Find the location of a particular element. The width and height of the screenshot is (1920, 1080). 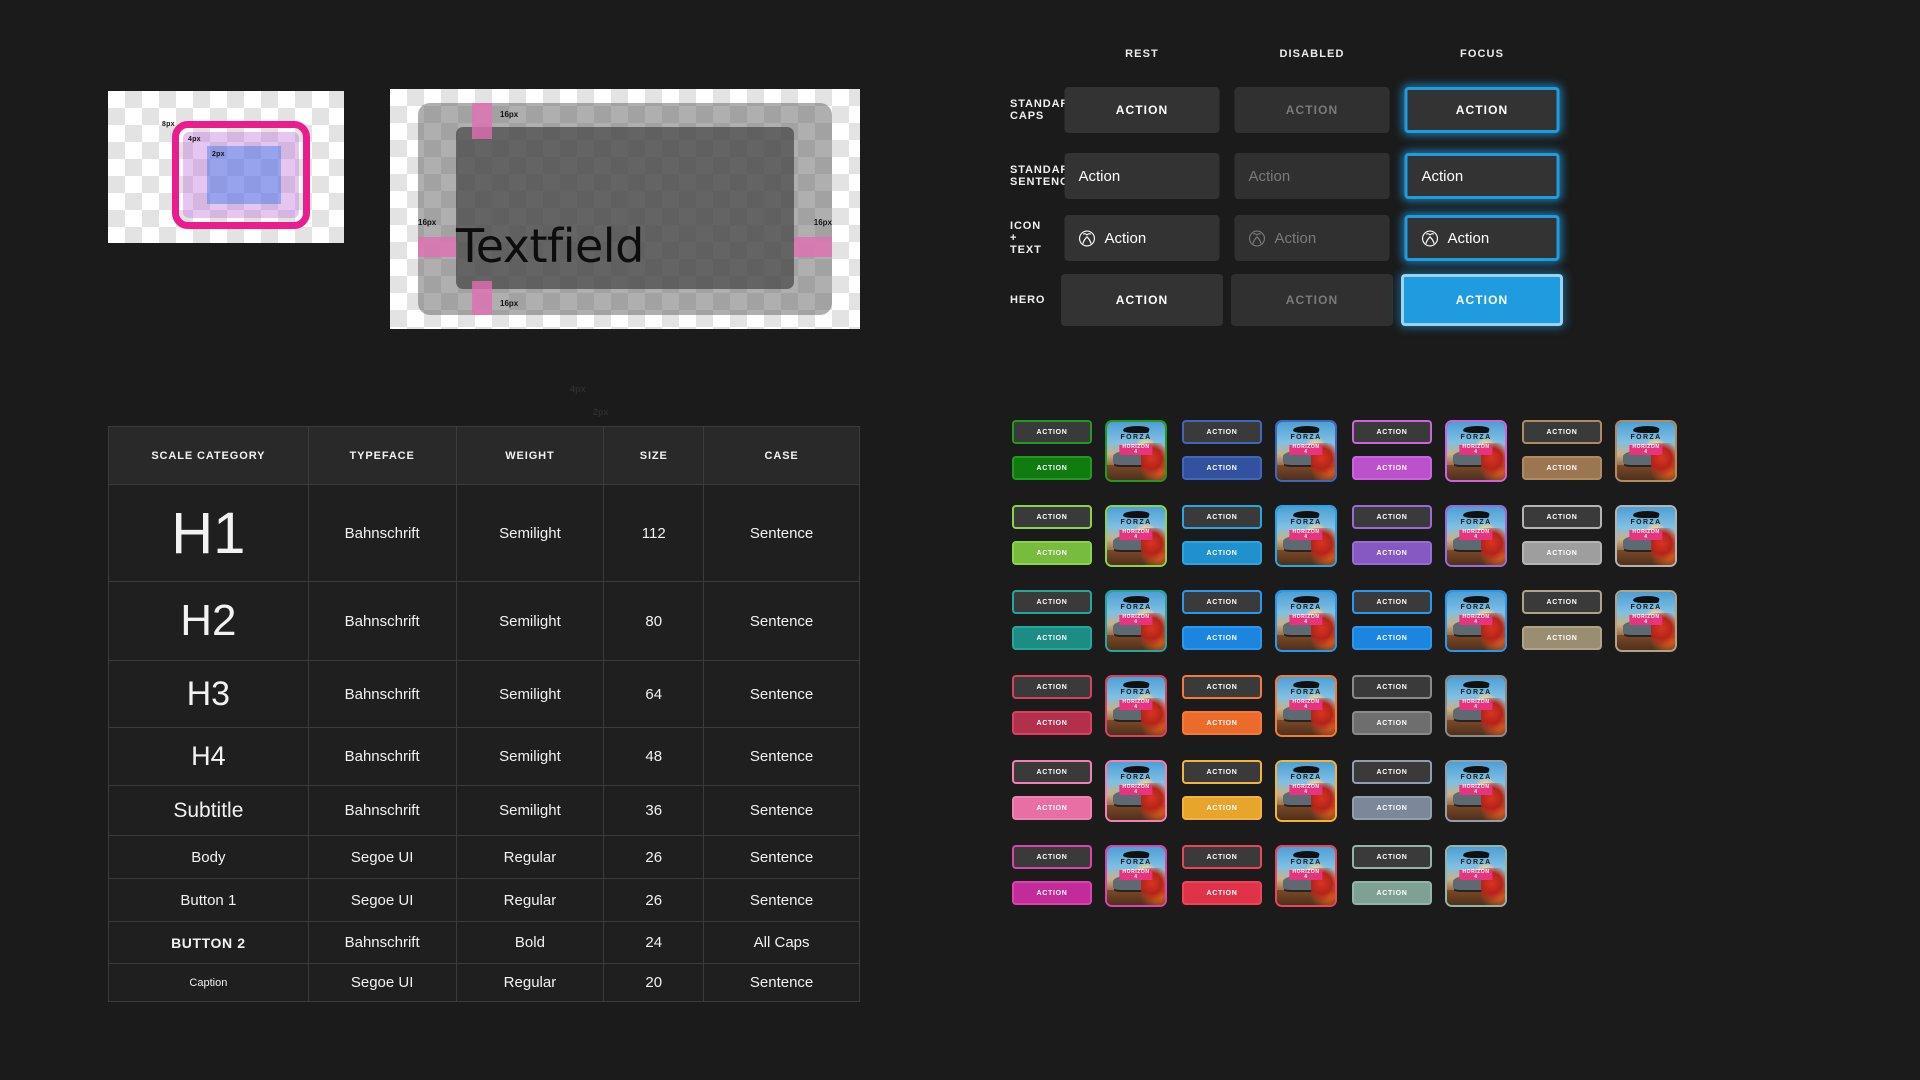

outline-button-azure: ACTION is located at coordinates (1222, 602).